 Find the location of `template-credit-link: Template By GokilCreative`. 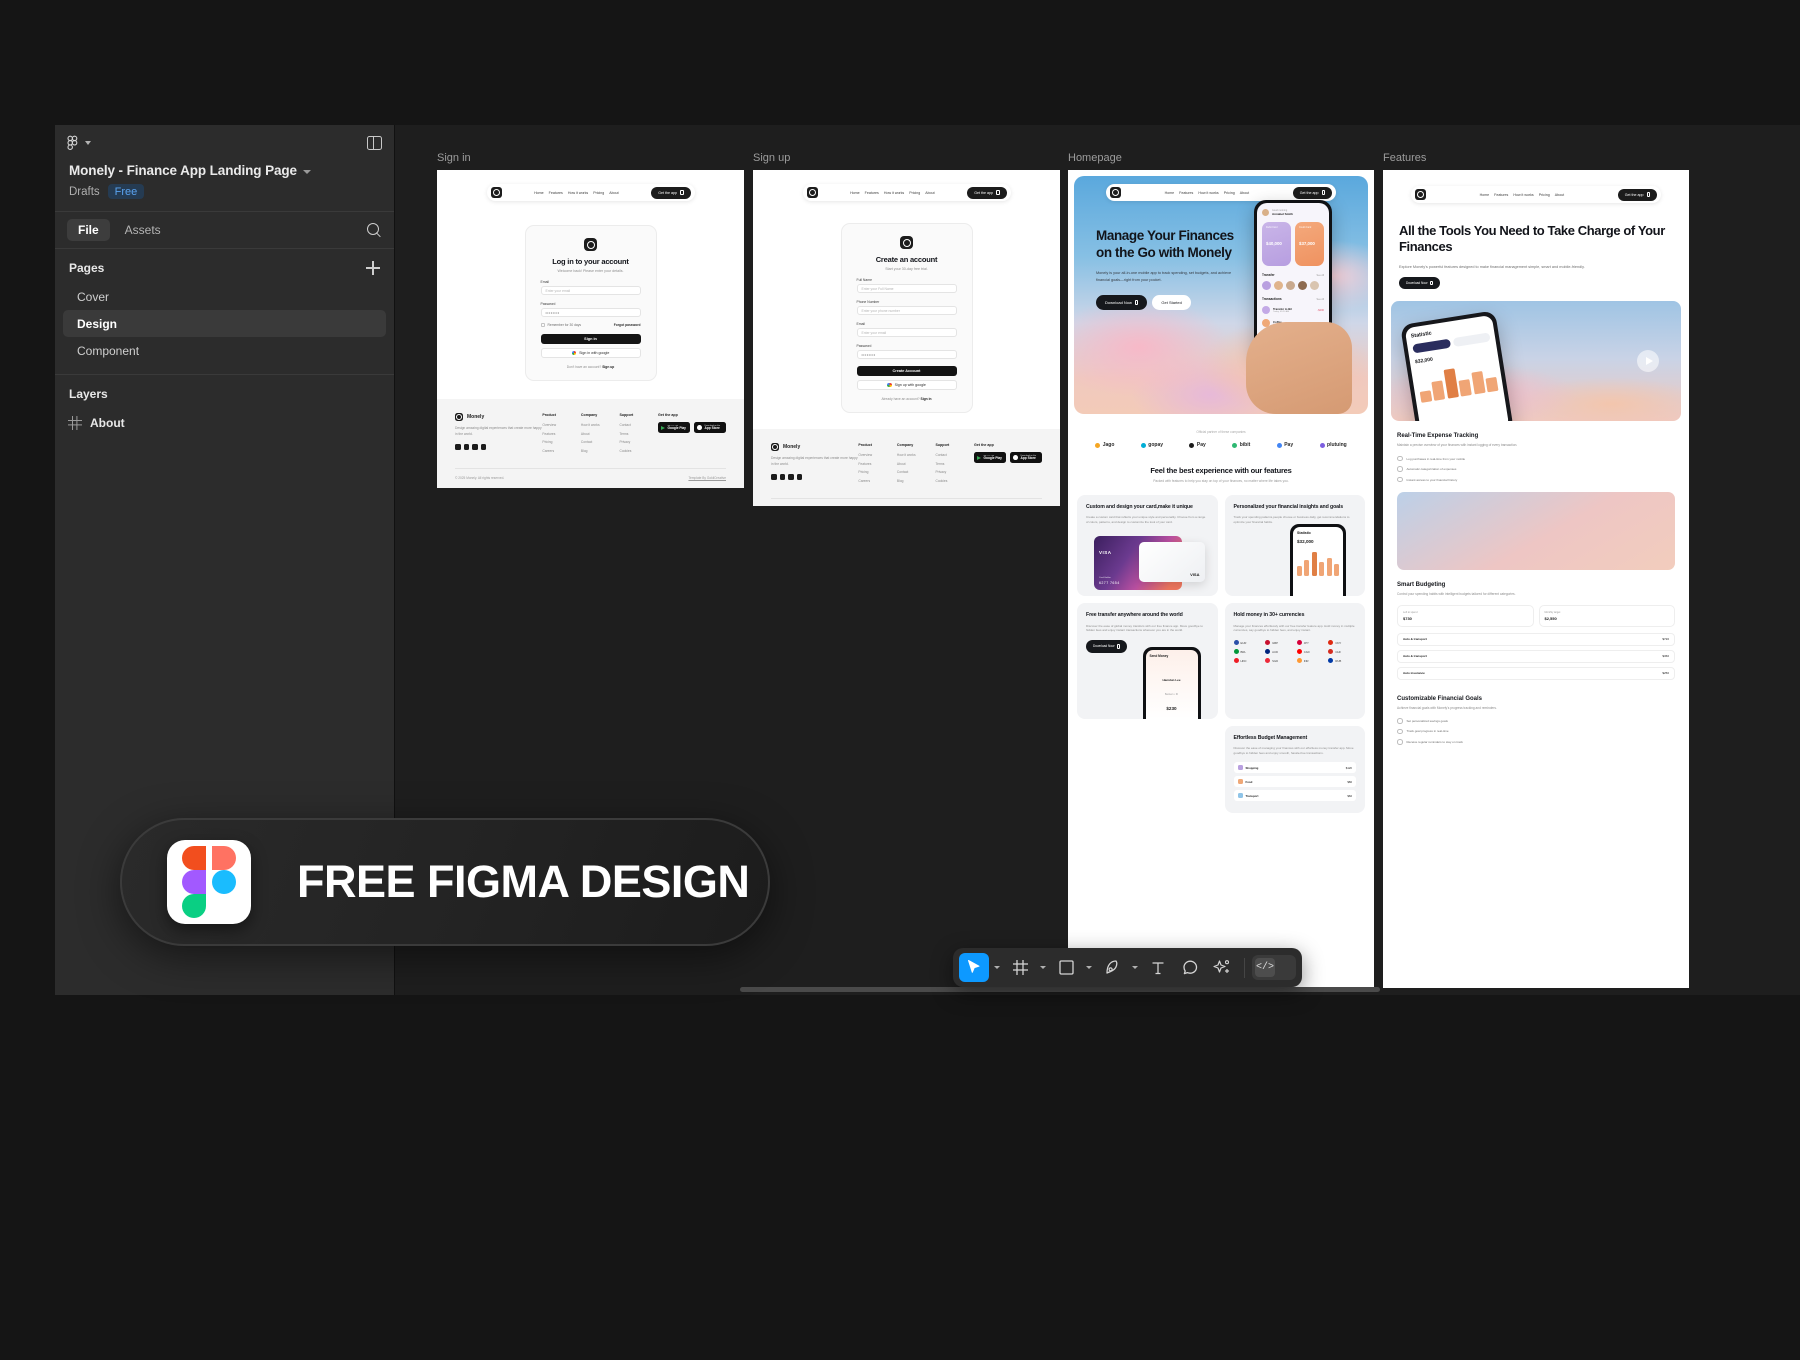

template-credit-link: Template By GokilCreative is located at coordinates (707, 478).